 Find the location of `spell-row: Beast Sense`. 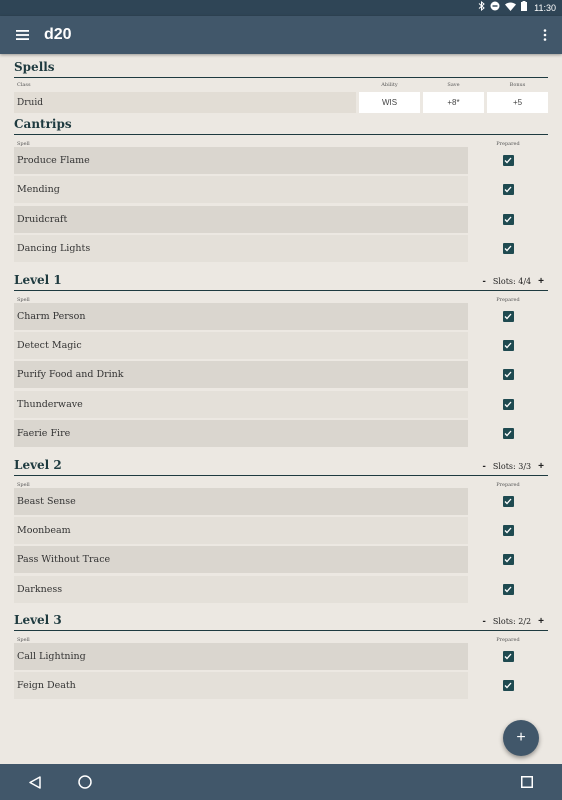

spell-row: Beast Sense is located at coordinates (281, 501).